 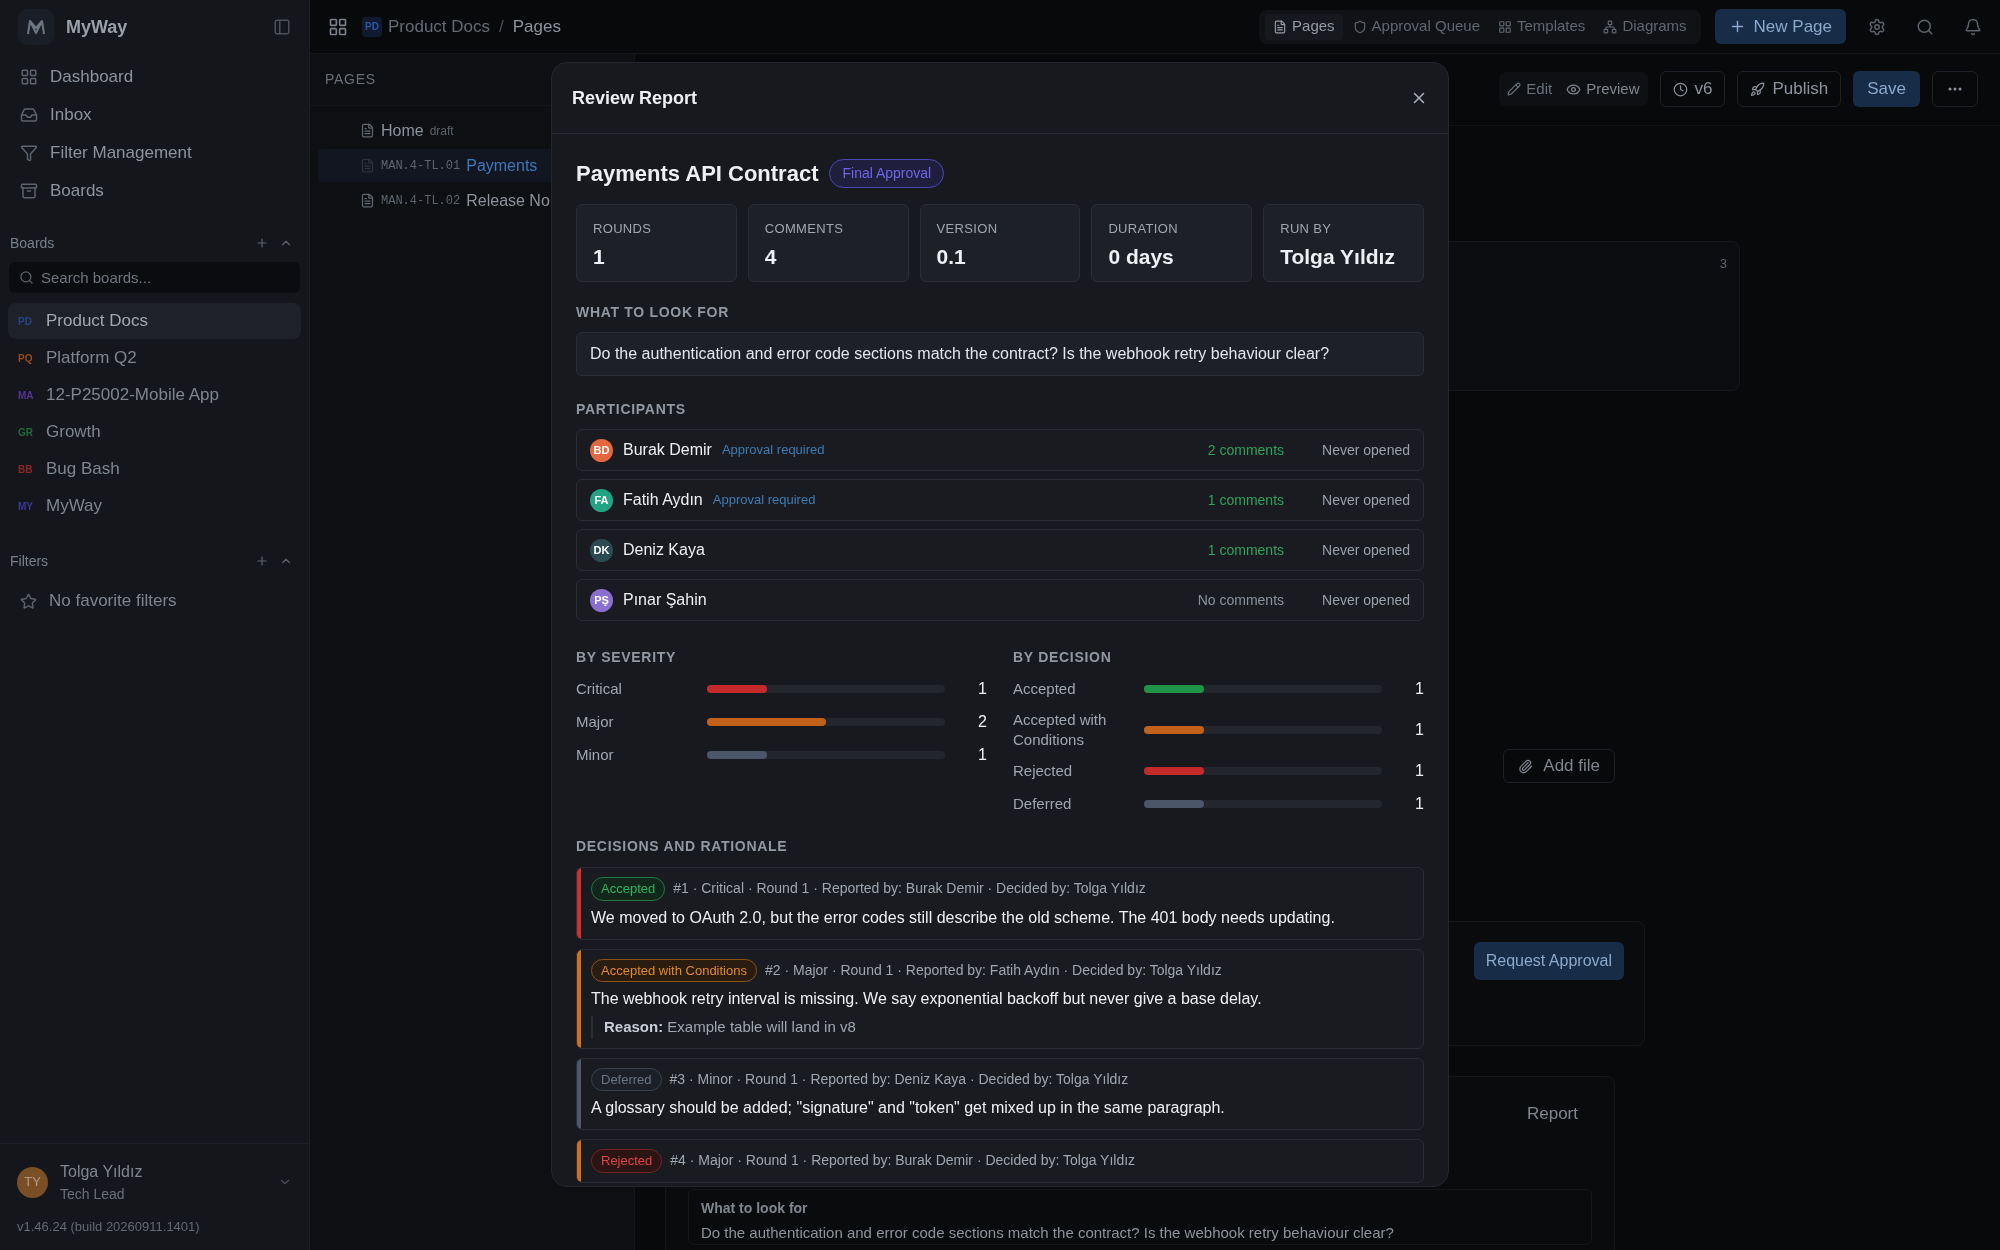 I want to click on page-item: Home draft, so click(x=472, y=130).